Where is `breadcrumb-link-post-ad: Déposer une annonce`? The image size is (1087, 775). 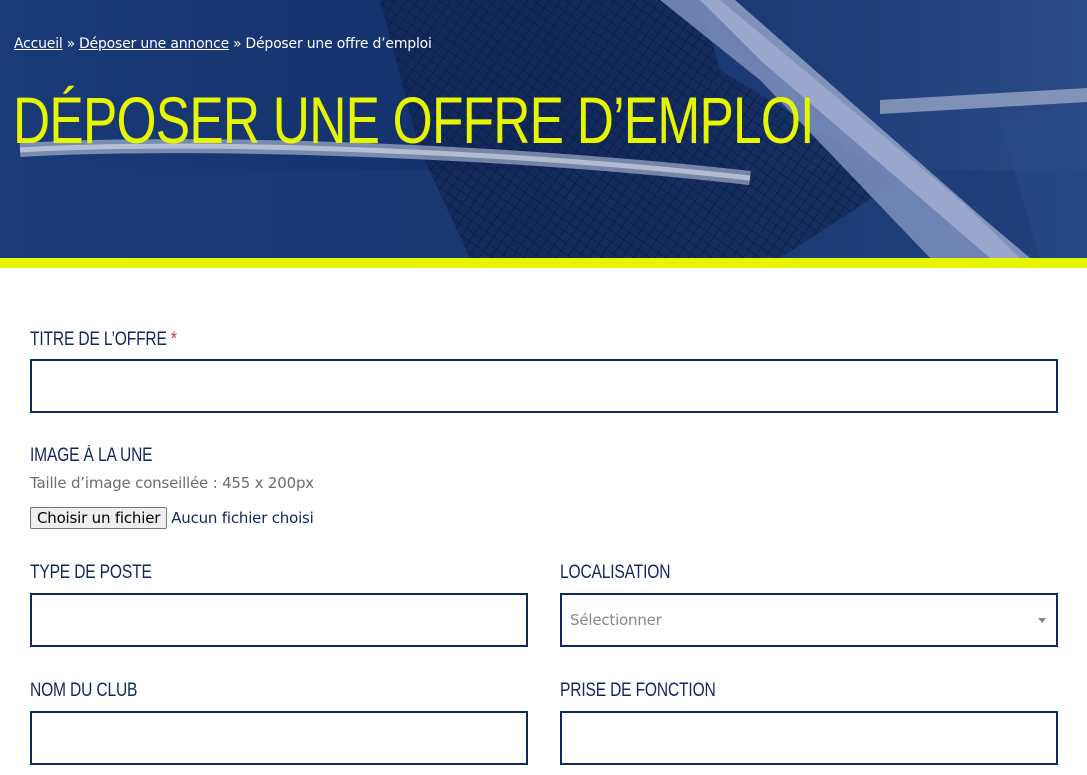 breadcrumb-link-post-ad: Déposer une annonce is located at coordinates (154, 44).